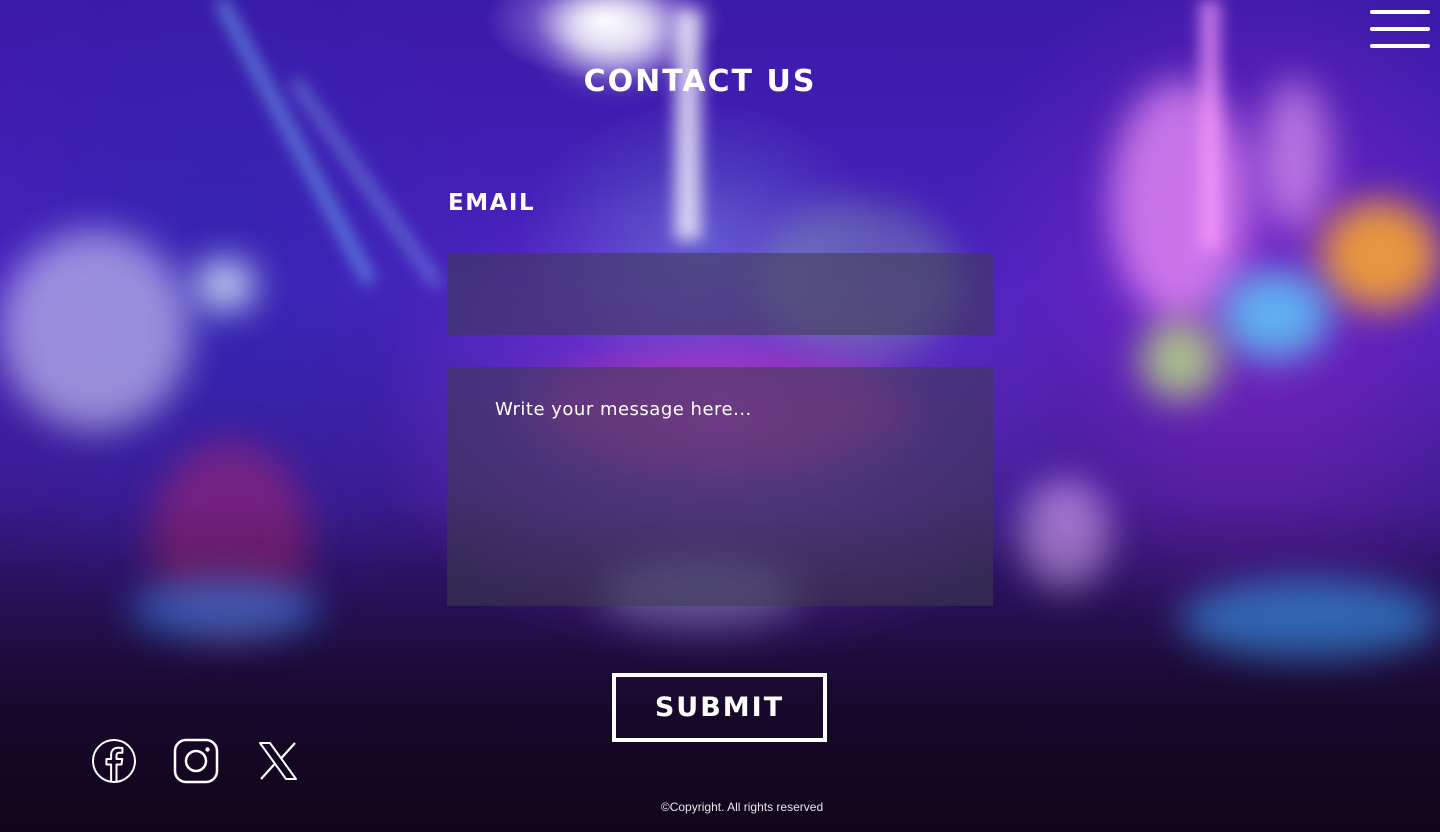 This screenshot has width=1440, height=832. I want to click on submit-button: SUBMIT, so click(719, 707).